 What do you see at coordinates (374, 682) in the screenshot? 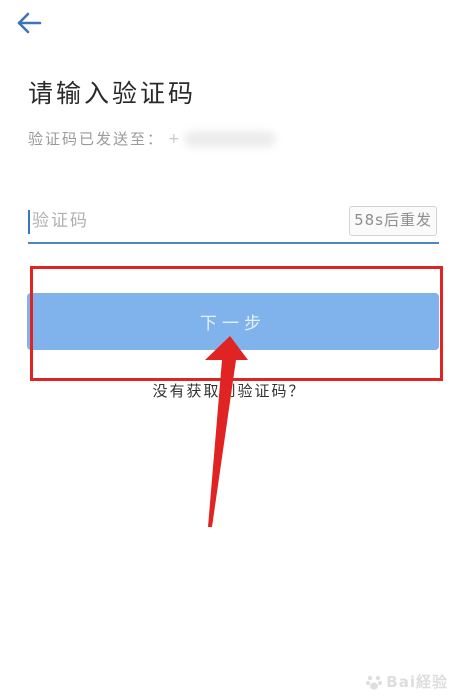
I see `paw-icon` at bounding box center [374, 682].